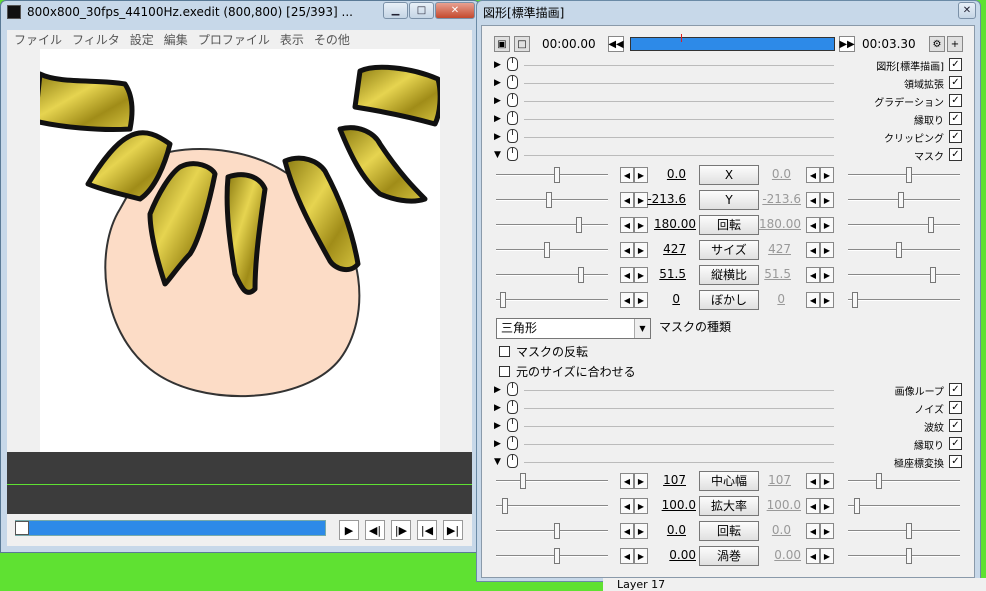 Image resolution: width=986 pixels, height=591 pixels. Describe the element at coordinates (727, 462) in the screenshot. I see `effect-row-polar: ▼ 極座標変換 ✓` at that location.